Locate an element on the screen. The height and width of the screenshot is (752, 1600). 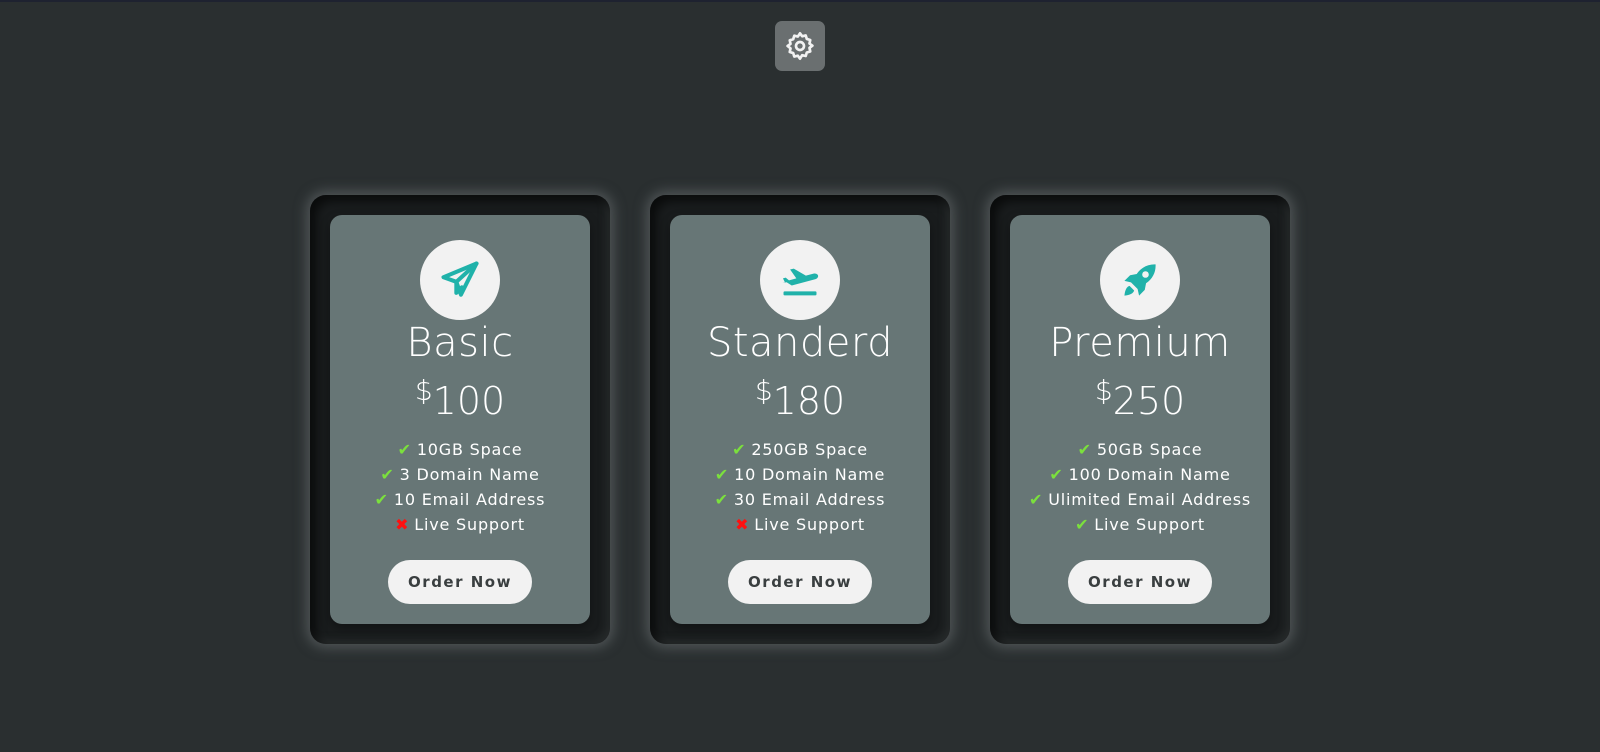
gear-icon is located at coordinates (800, 46).